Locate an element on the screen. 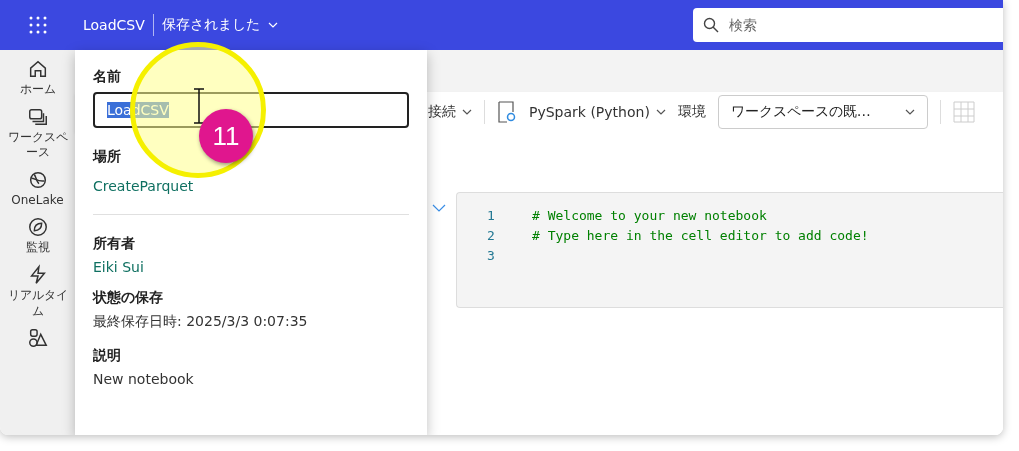 The image size is (1019, 451). location-link: CreateParquet is located at coordinates (143, 186).